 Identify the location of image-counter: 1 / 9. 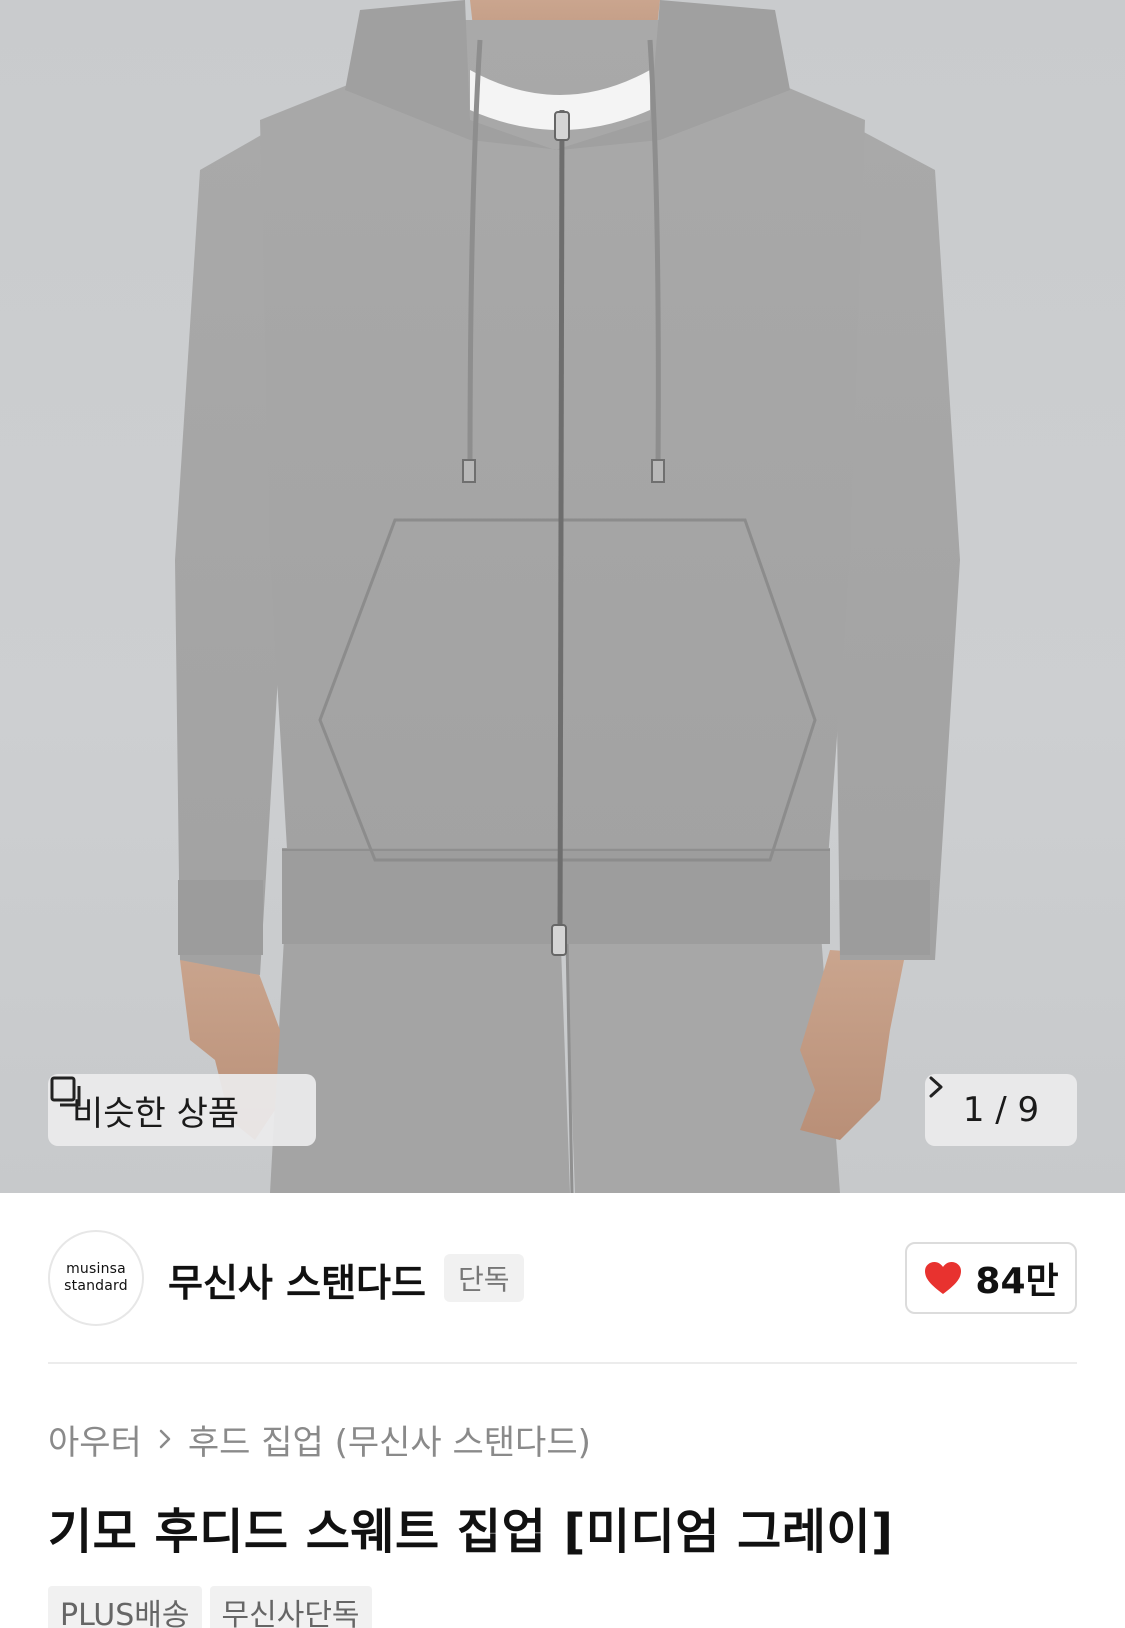
(1001, 1110).